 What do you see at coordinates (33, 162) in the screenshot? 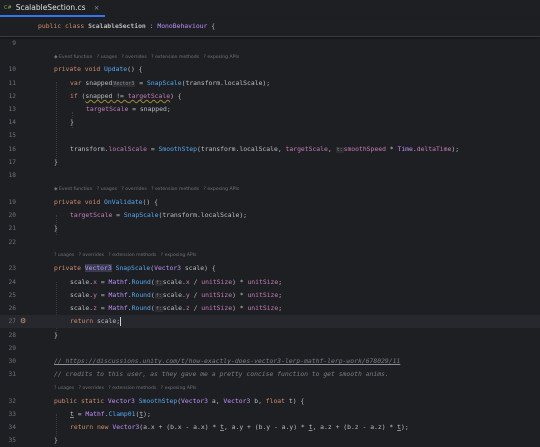
I see `code-line: 17}` at bounding box center [33, 162].